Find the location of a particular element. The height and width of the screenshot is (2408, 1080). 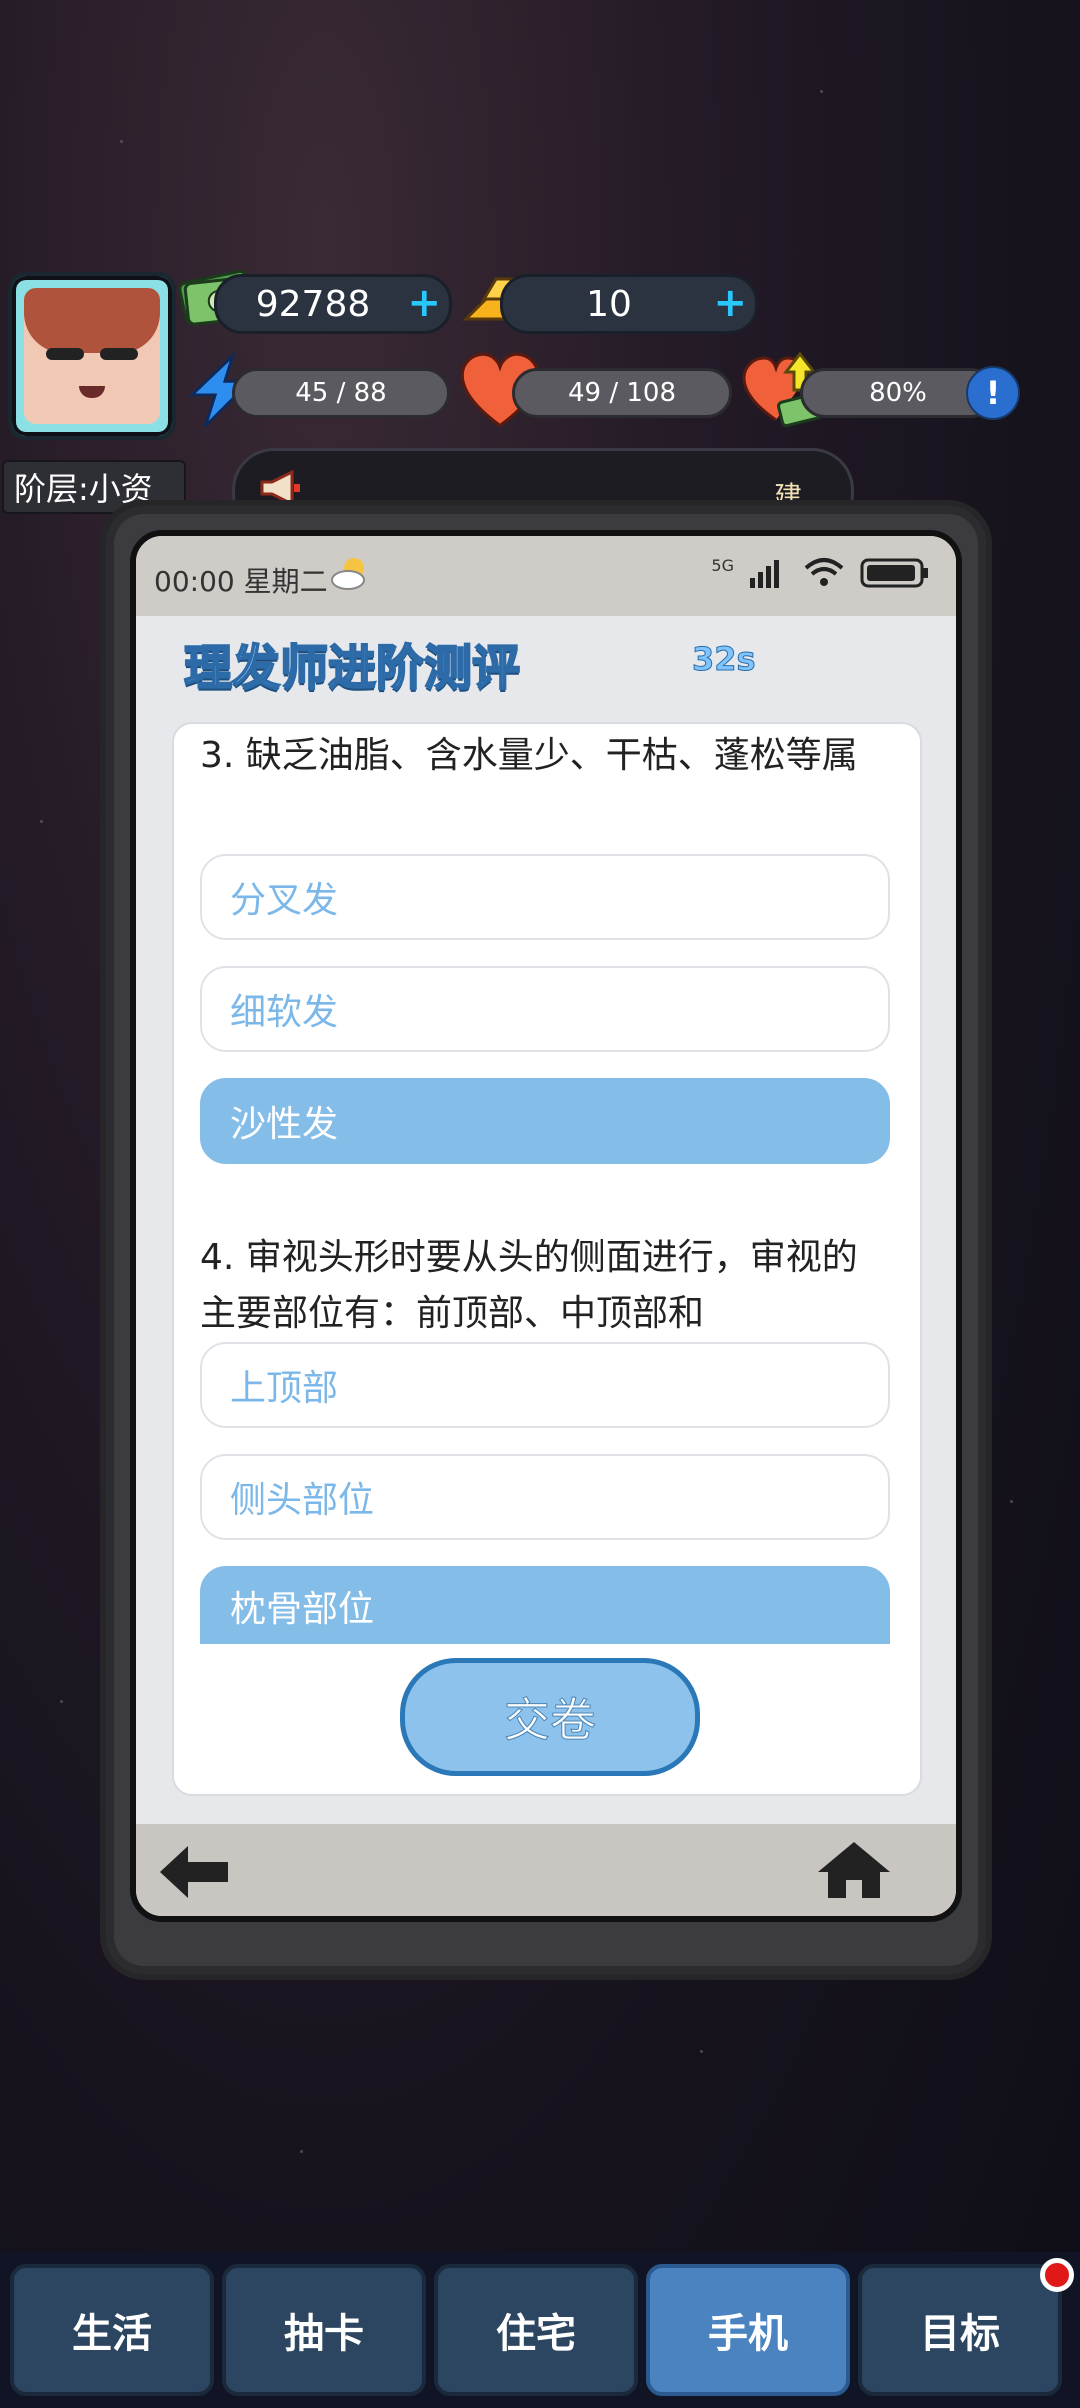

answer-option-selected: 沙性发 is located at coordinates (545, 1121).